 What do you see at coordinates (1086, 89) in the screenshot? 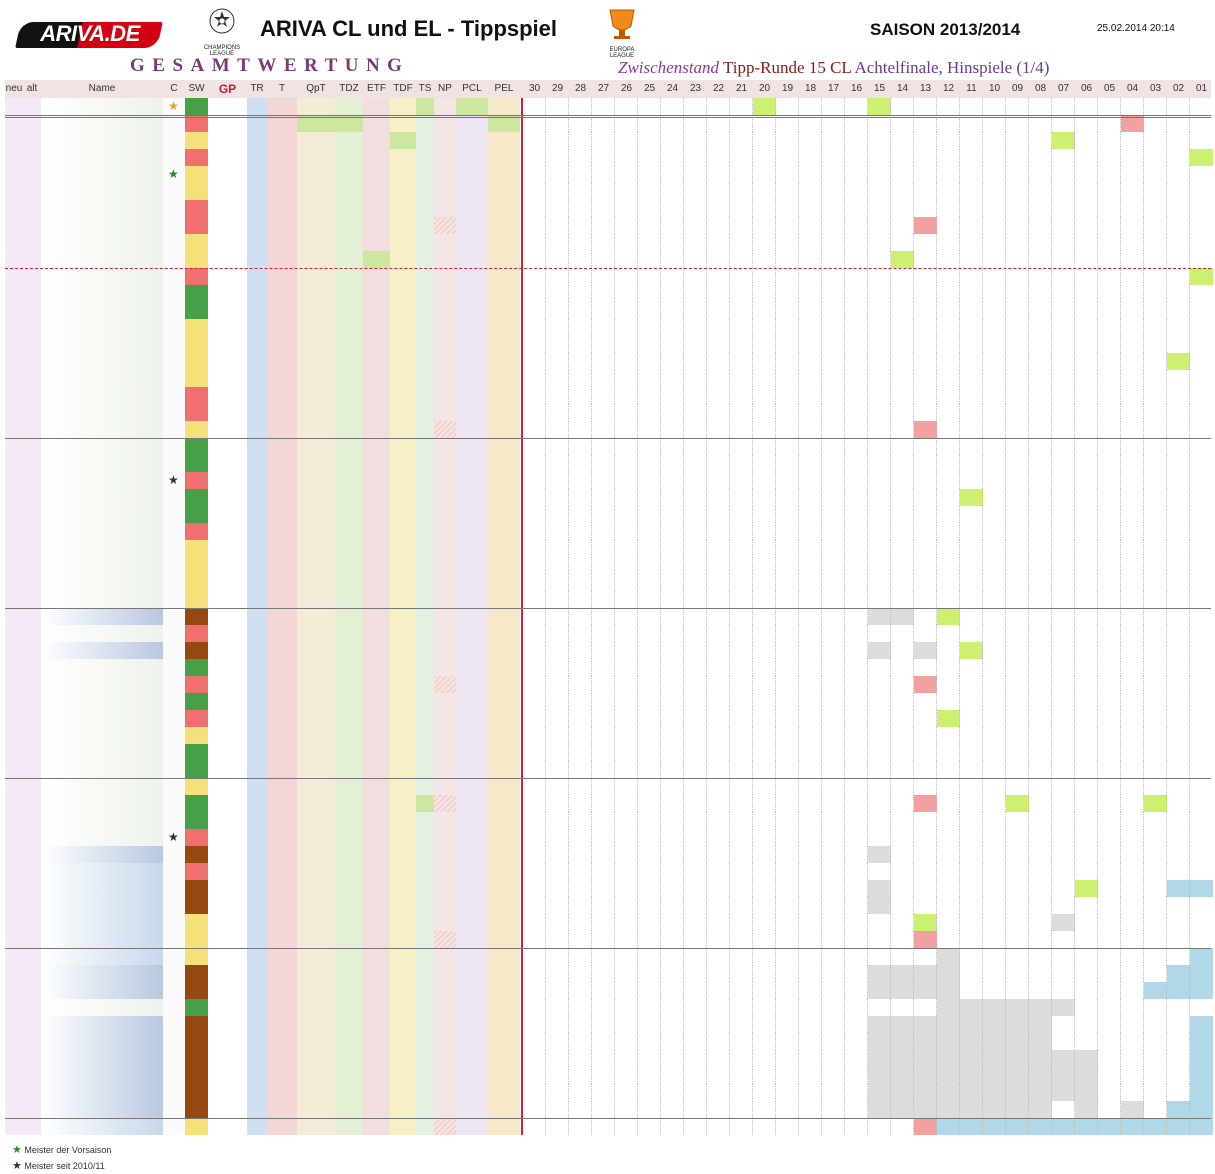
I see `round-header-06: 06` at bounding box center [1086, 89].